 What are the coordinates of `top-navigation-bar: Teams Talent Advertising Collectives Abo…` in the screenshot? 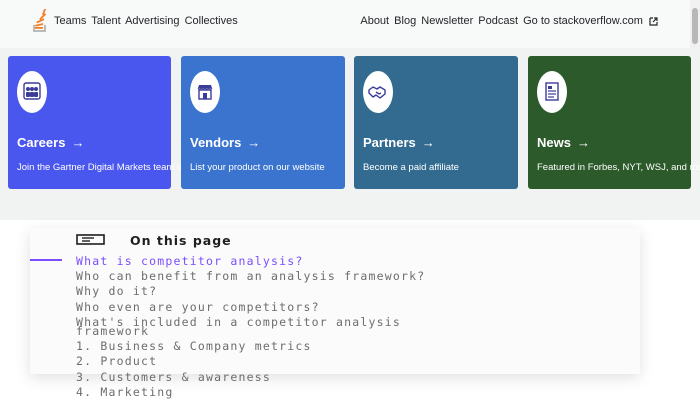 It's located at (350, 24).